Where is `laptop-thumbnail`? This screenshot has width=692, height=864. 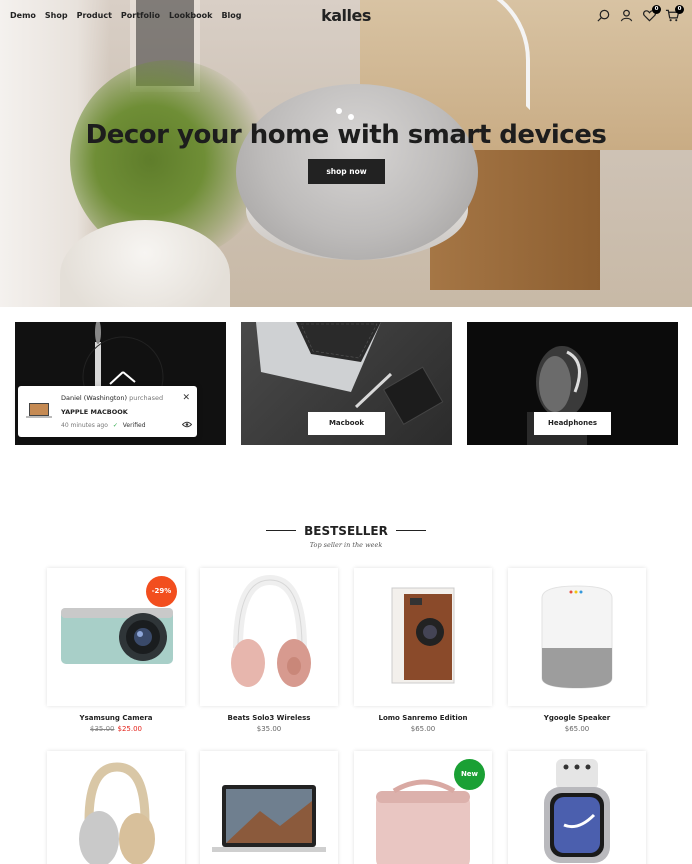
laptop-thumbnail is located at coordinates (39, 410).